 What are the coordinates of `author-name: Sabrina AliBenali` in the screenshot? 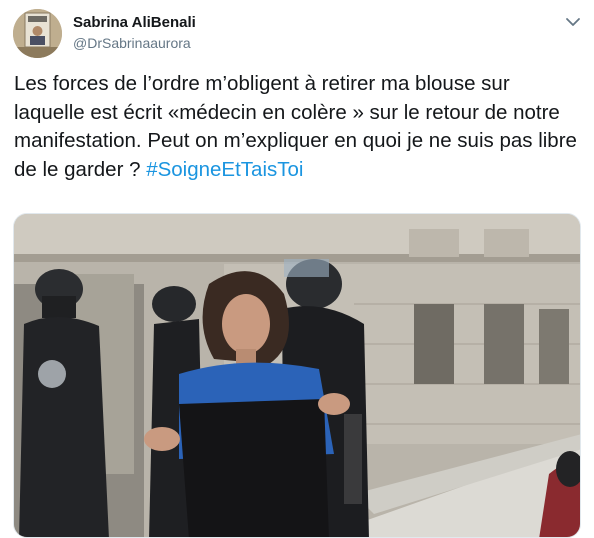 It's located at (134, 22).